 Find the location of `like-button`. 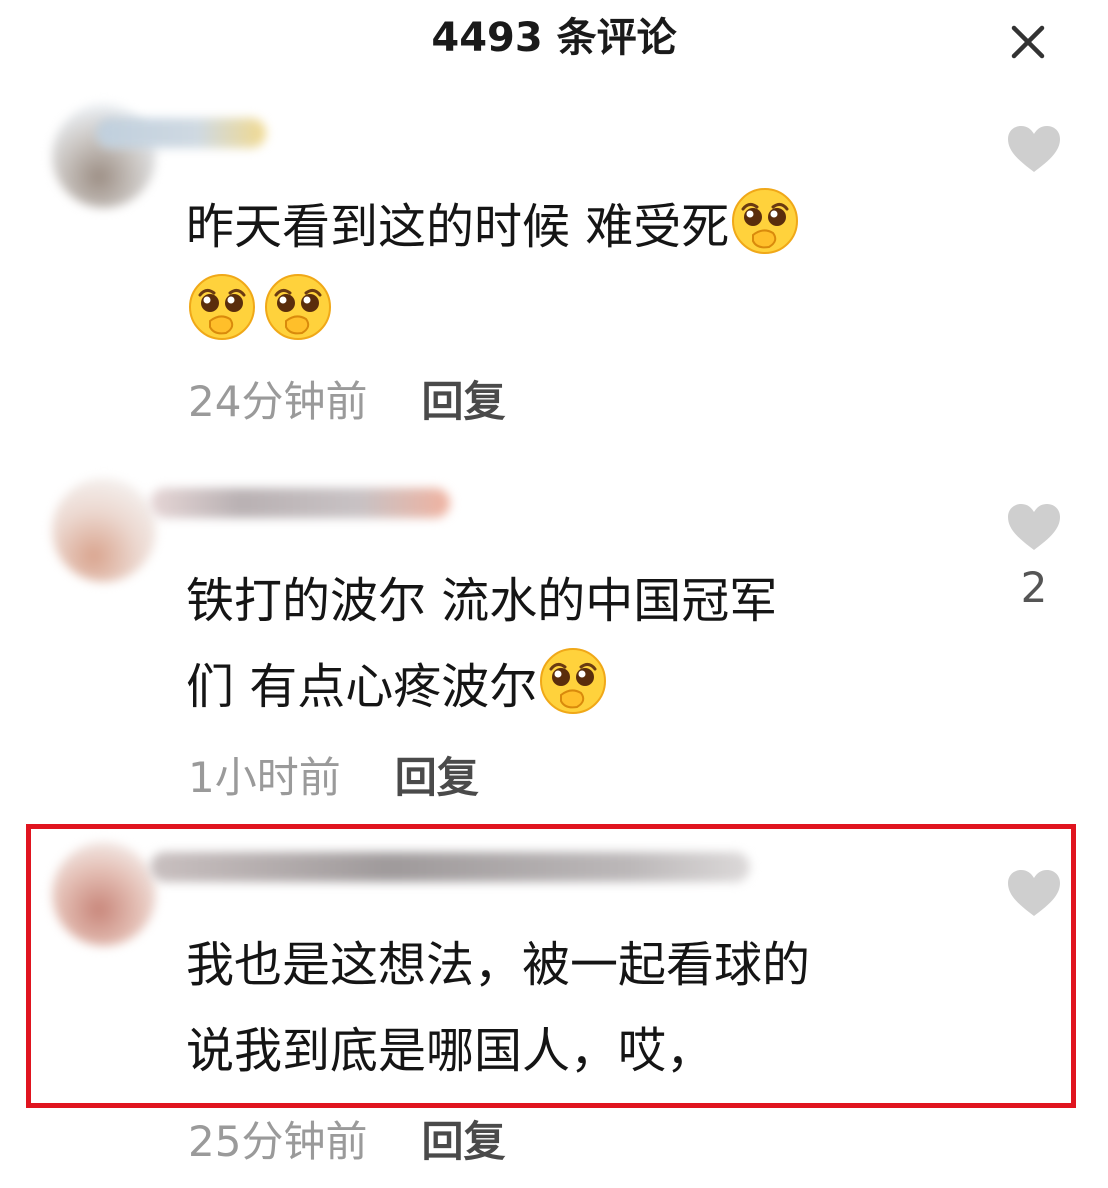

like-button is located at coordinates (1034, 149).